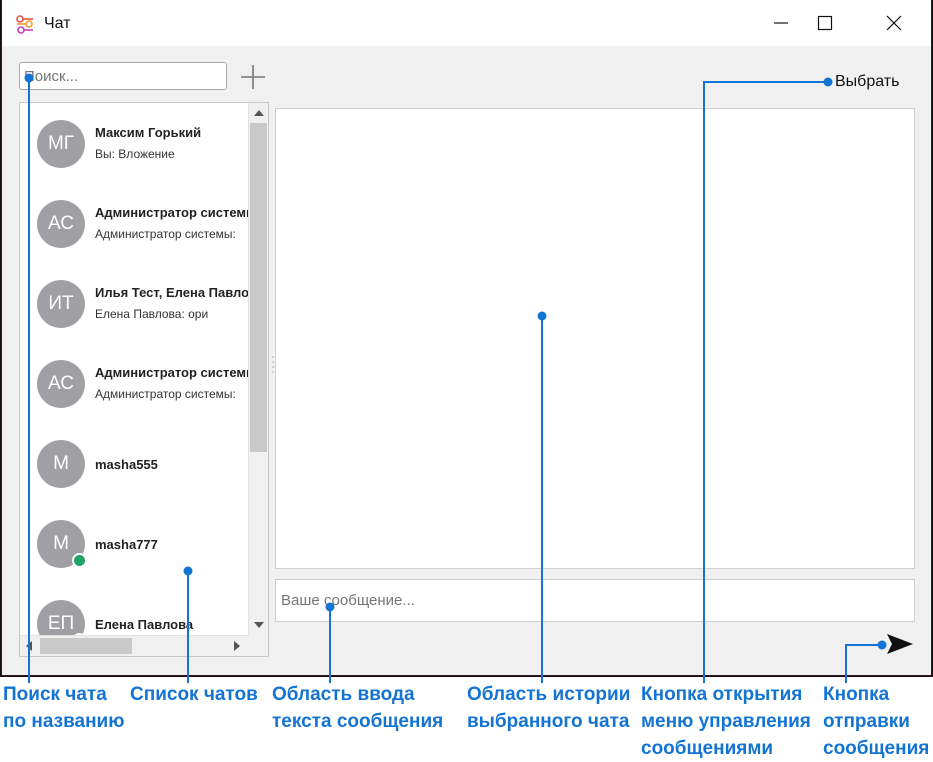 The width and height of the screenshot is (933, 762). Describe the element at coordinates (64, 708) in the screenshot. I see `annotation-search: Поиск чата по названию` at that location.